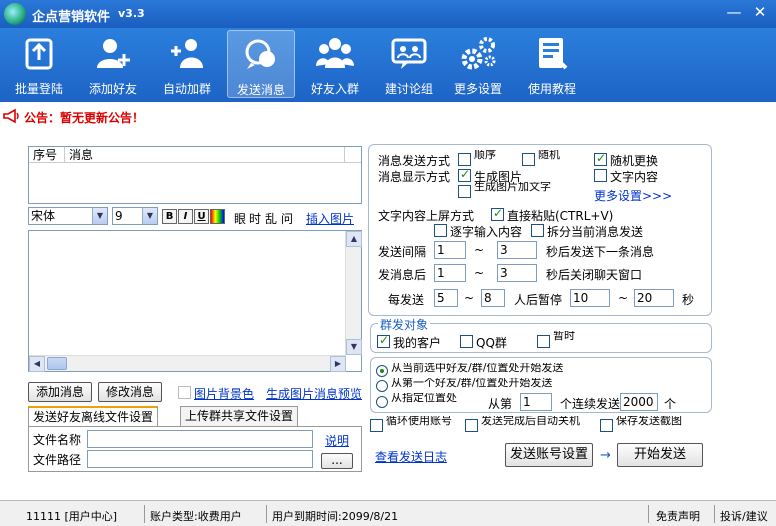 The image size is (776, 526). What do you see at coordinates (239, 416) in the screenshot?
I see `tab-group-share-file: 上传群共享文件设置` at bounding box center [239, 416].